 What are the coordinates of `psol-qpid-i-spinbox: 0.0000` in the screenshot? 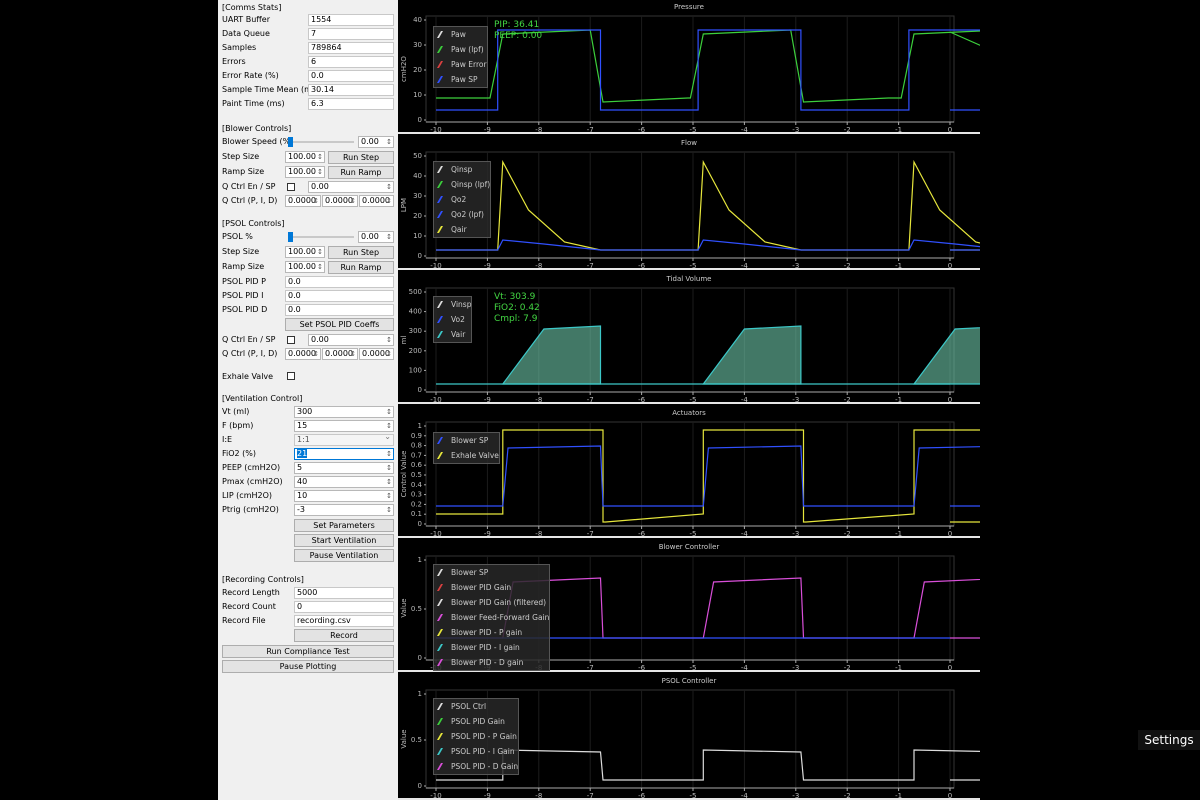 It's located at (340, 354).